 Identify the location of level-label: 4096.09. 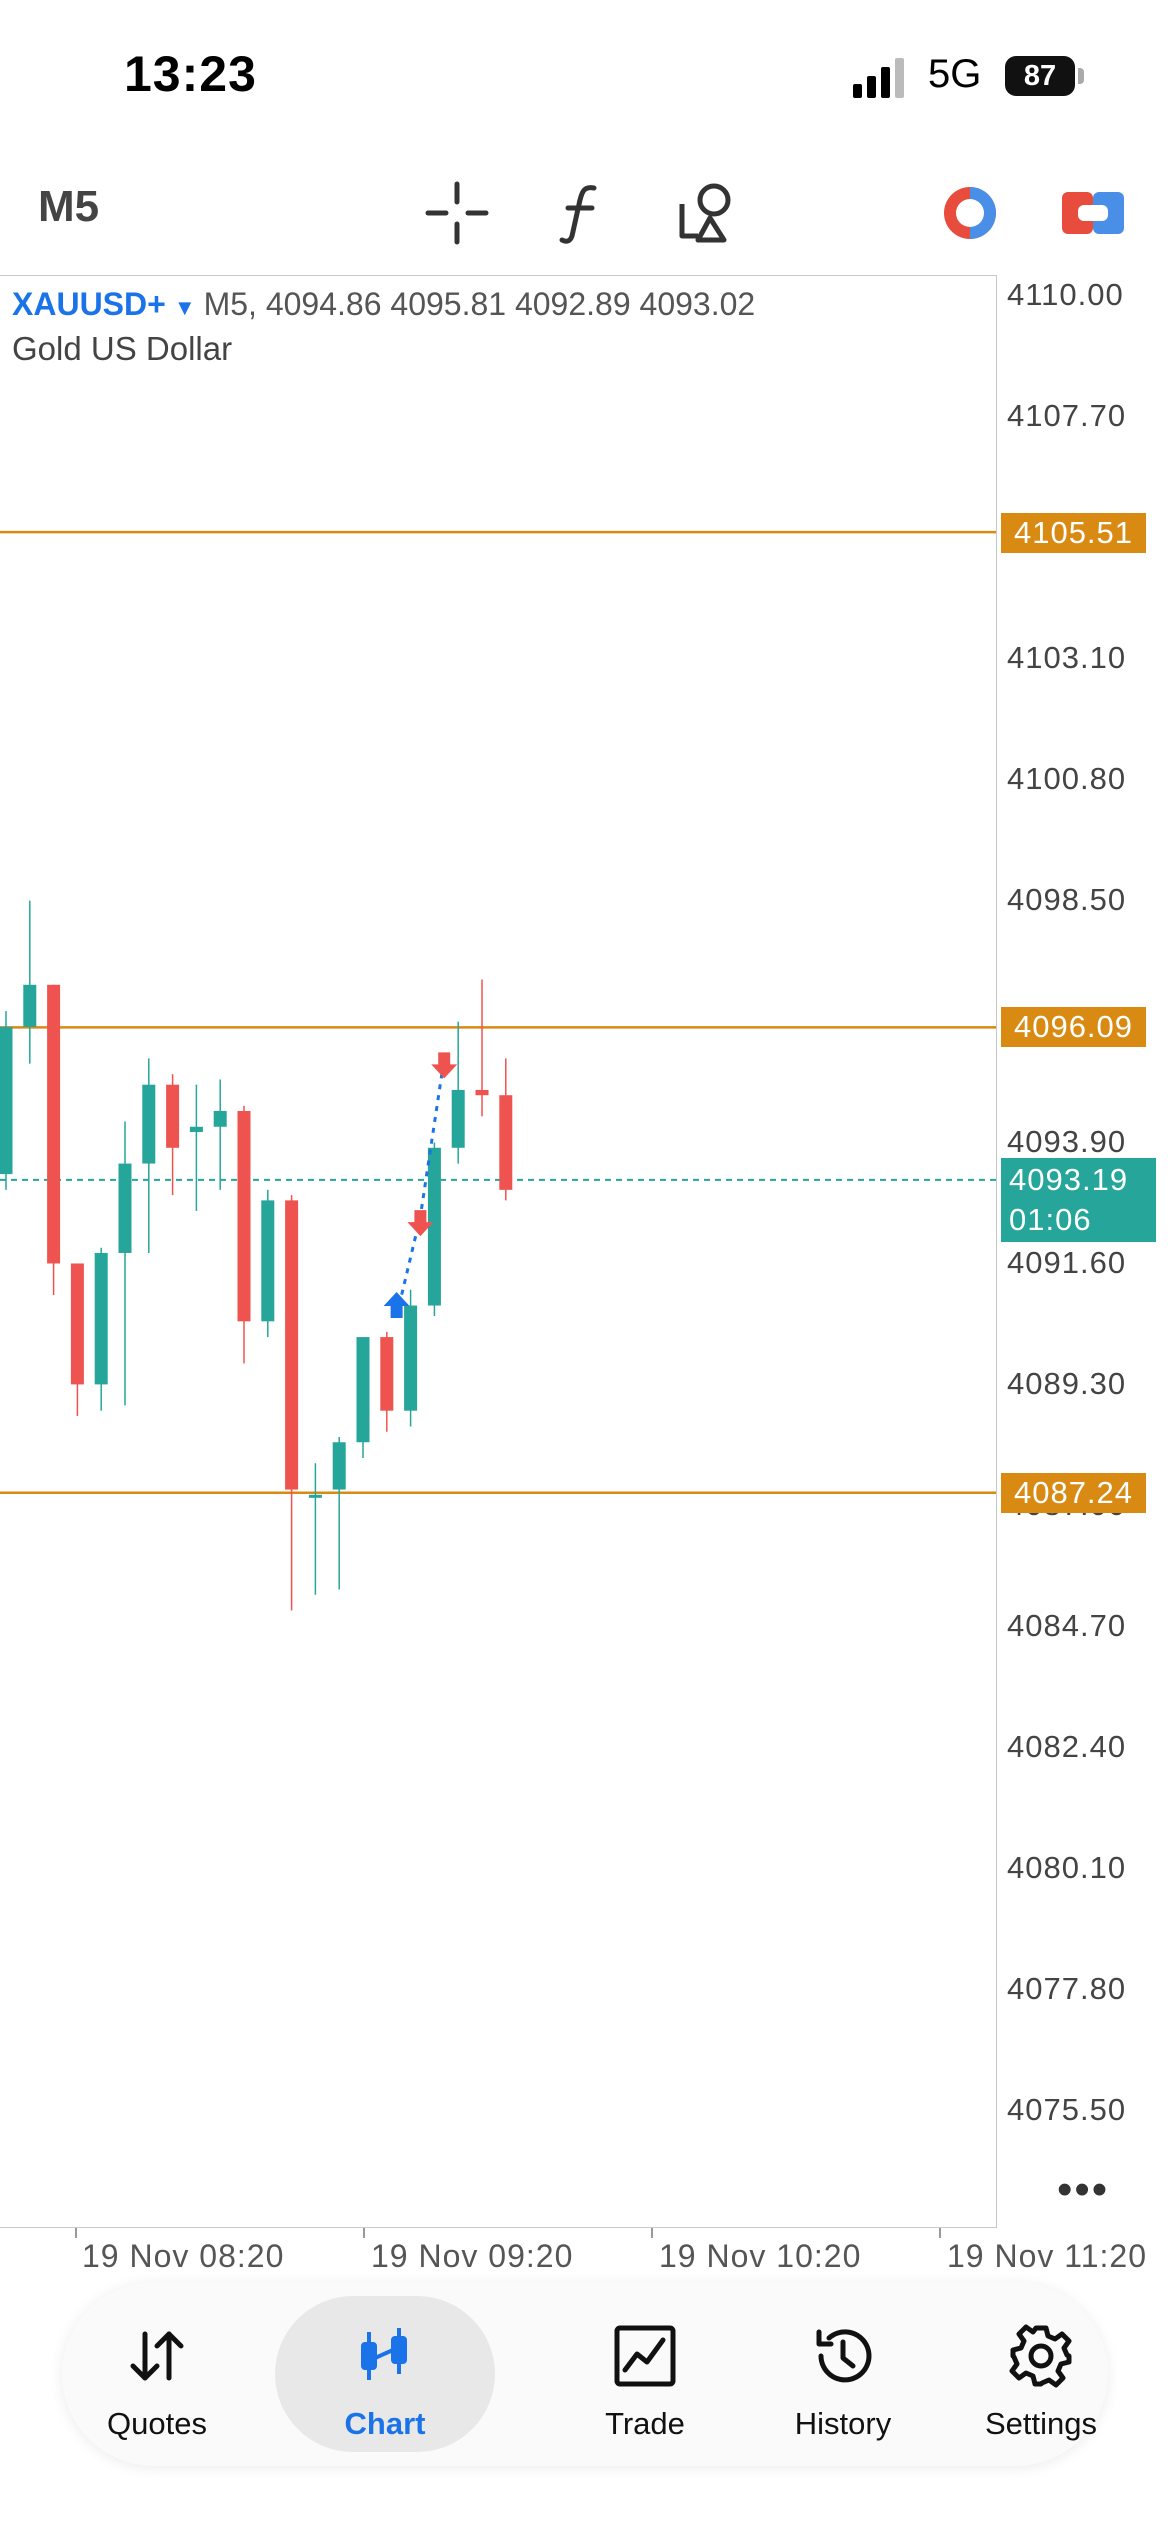
(1073, 1027).